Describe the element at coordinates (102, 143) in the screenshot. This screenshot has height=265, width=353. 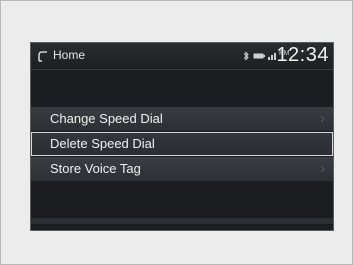
I see `menu-item-label: Delete Speed Dial` at that location.